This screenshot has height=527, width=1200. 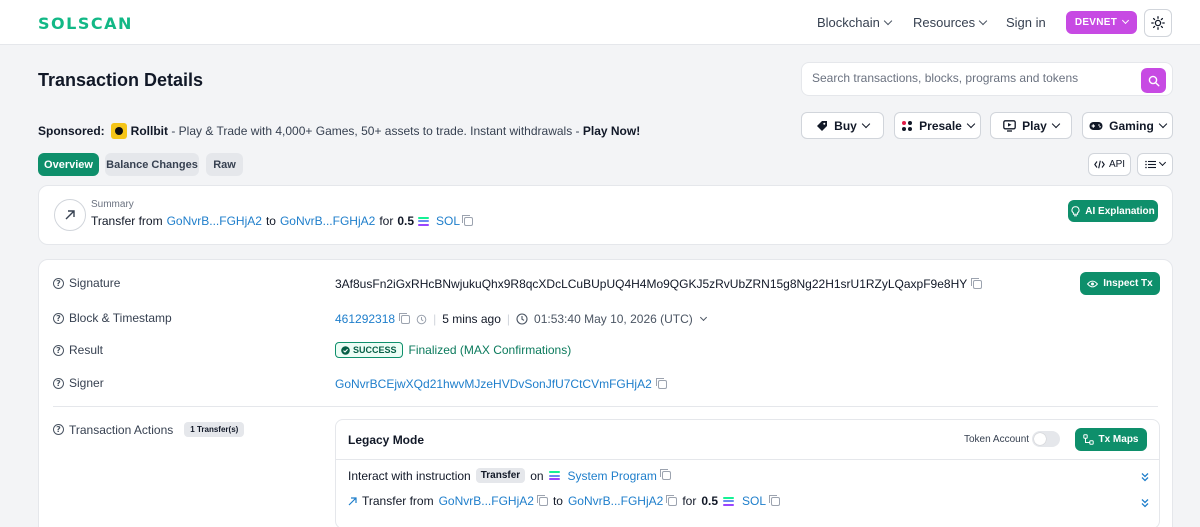 I want to click on network-select-button: DEVNET, so click(x=1101, y=22).